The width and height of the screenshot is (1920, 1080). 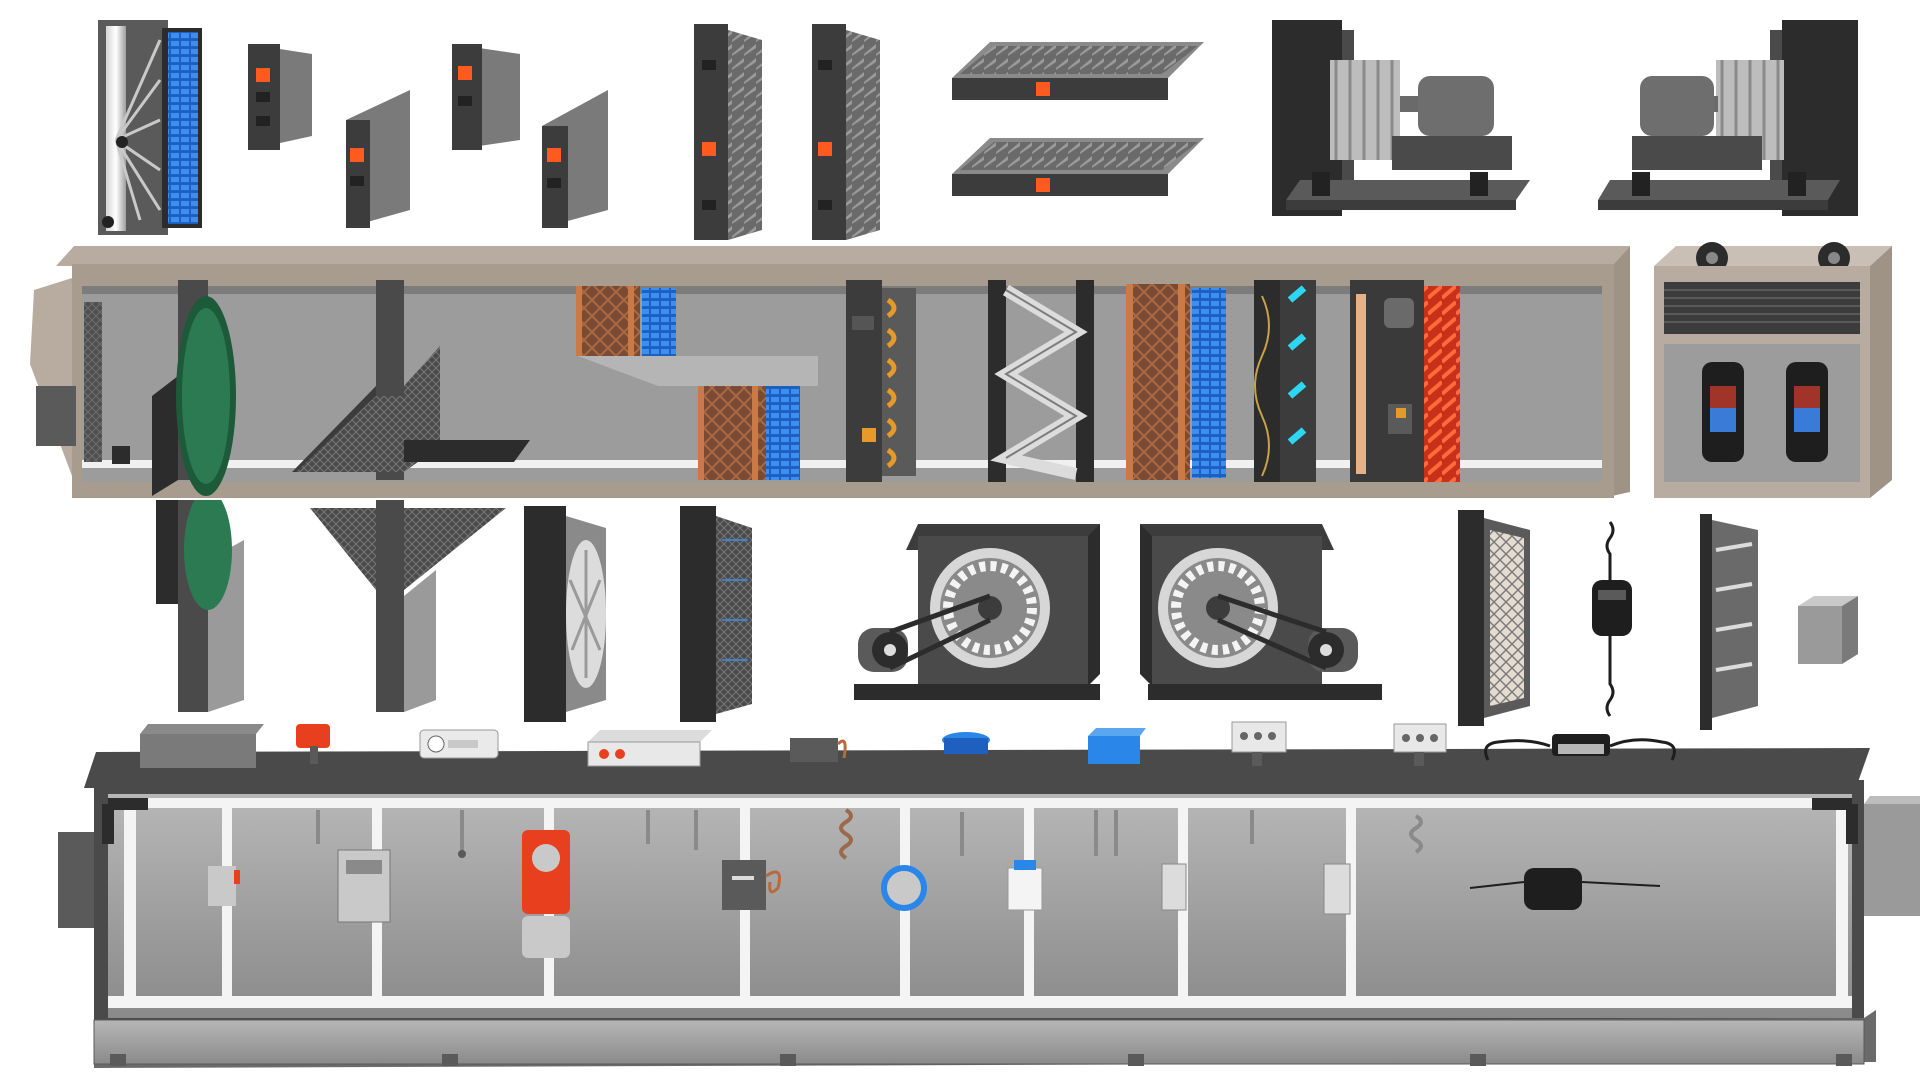 I want to click on junction-box-icon, so click(x=1117, y=746).